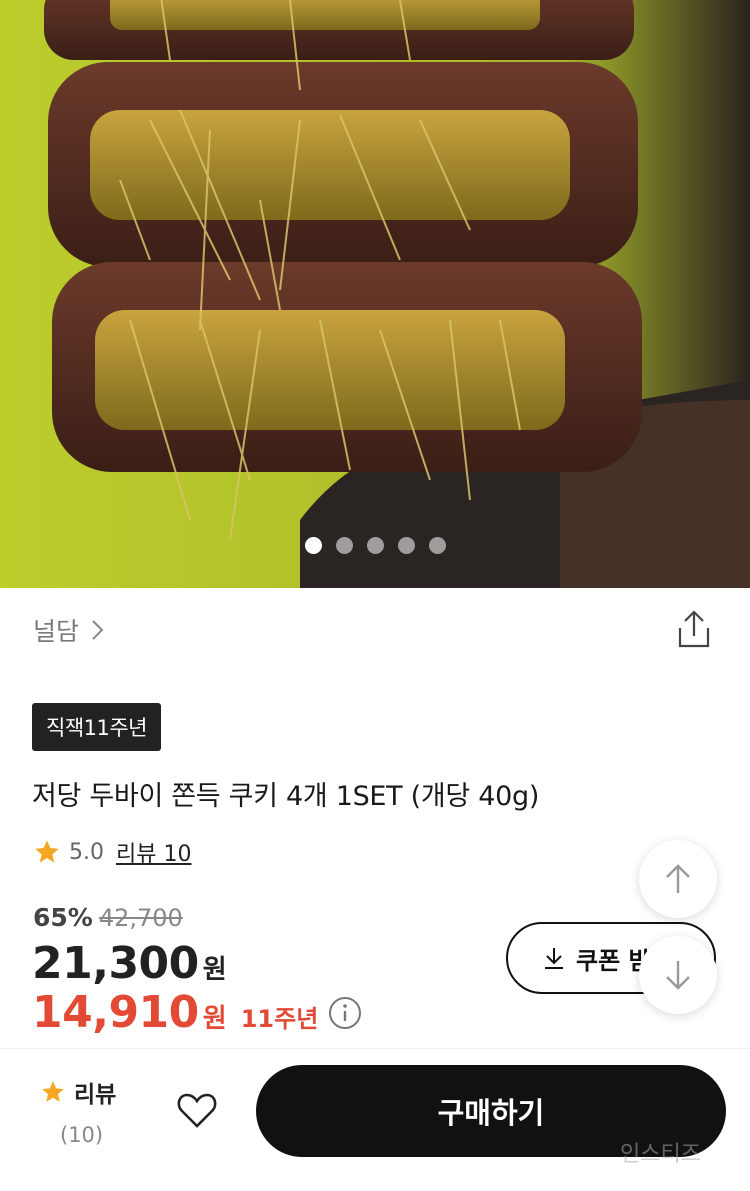  I want to click on price-row: 21,300 원, so click(129, 963).